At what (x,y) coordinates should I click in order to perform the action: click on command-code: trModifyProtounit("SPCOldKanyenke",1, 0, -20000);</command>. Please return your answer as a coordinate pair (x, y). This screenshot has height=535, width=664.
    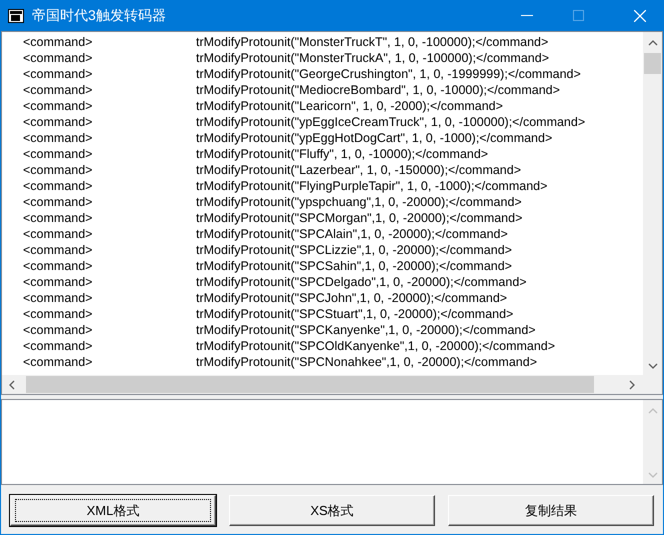
    Looking at the image, I should click on (376, 346).